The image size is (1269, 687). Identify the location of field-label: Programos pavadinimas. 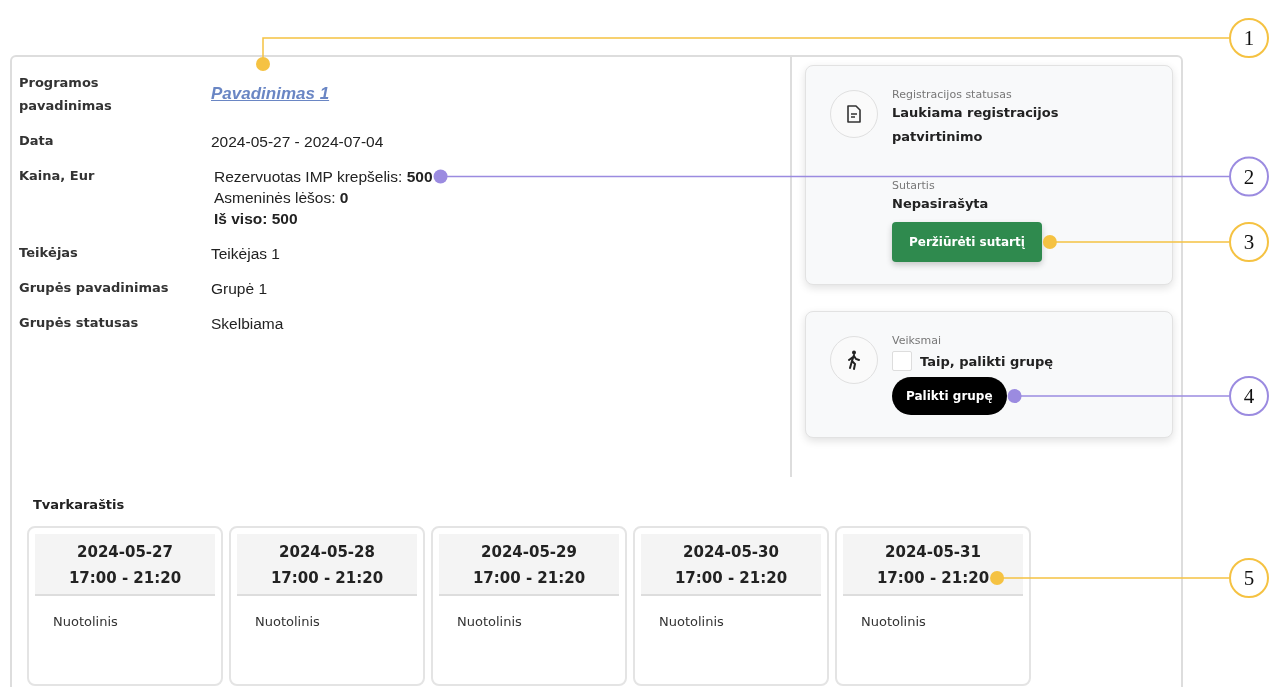
(66, 94).